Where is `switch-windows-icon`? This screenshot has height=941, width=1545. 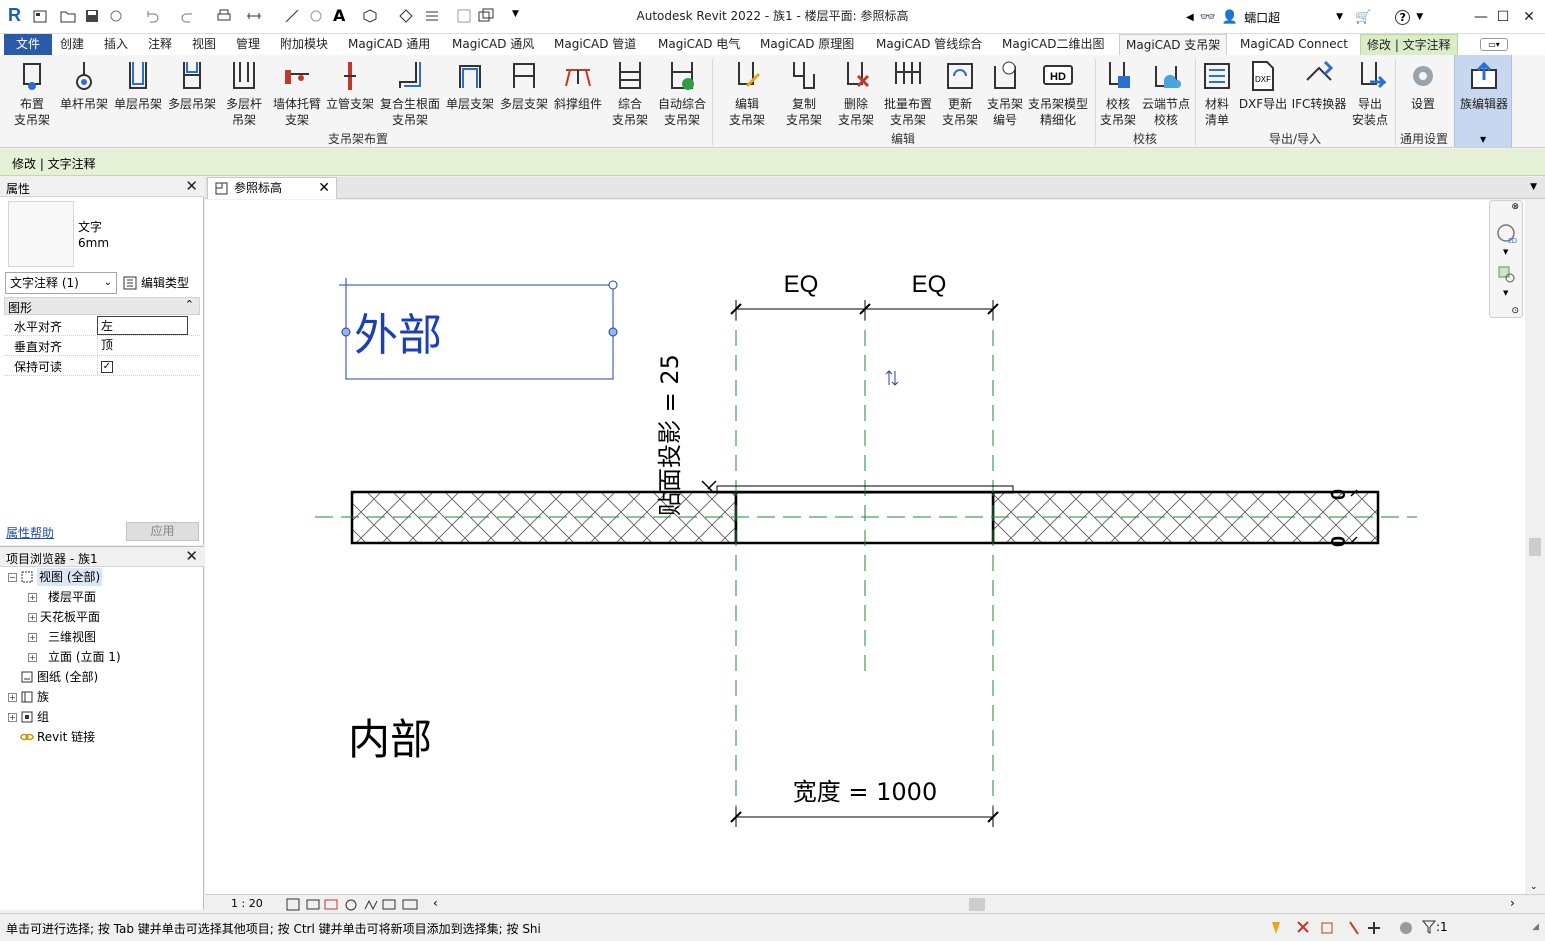
switch-windows-icon is located at coordinates (486, 16).